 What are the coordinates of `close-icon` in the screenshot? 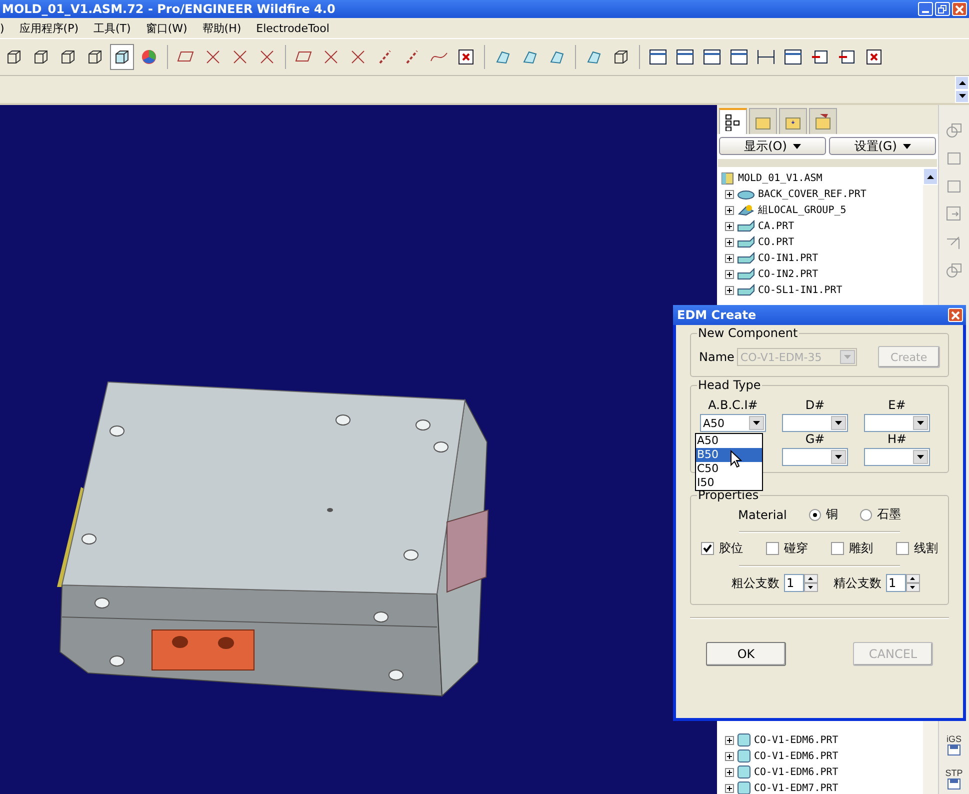 It's located at (959, 9).